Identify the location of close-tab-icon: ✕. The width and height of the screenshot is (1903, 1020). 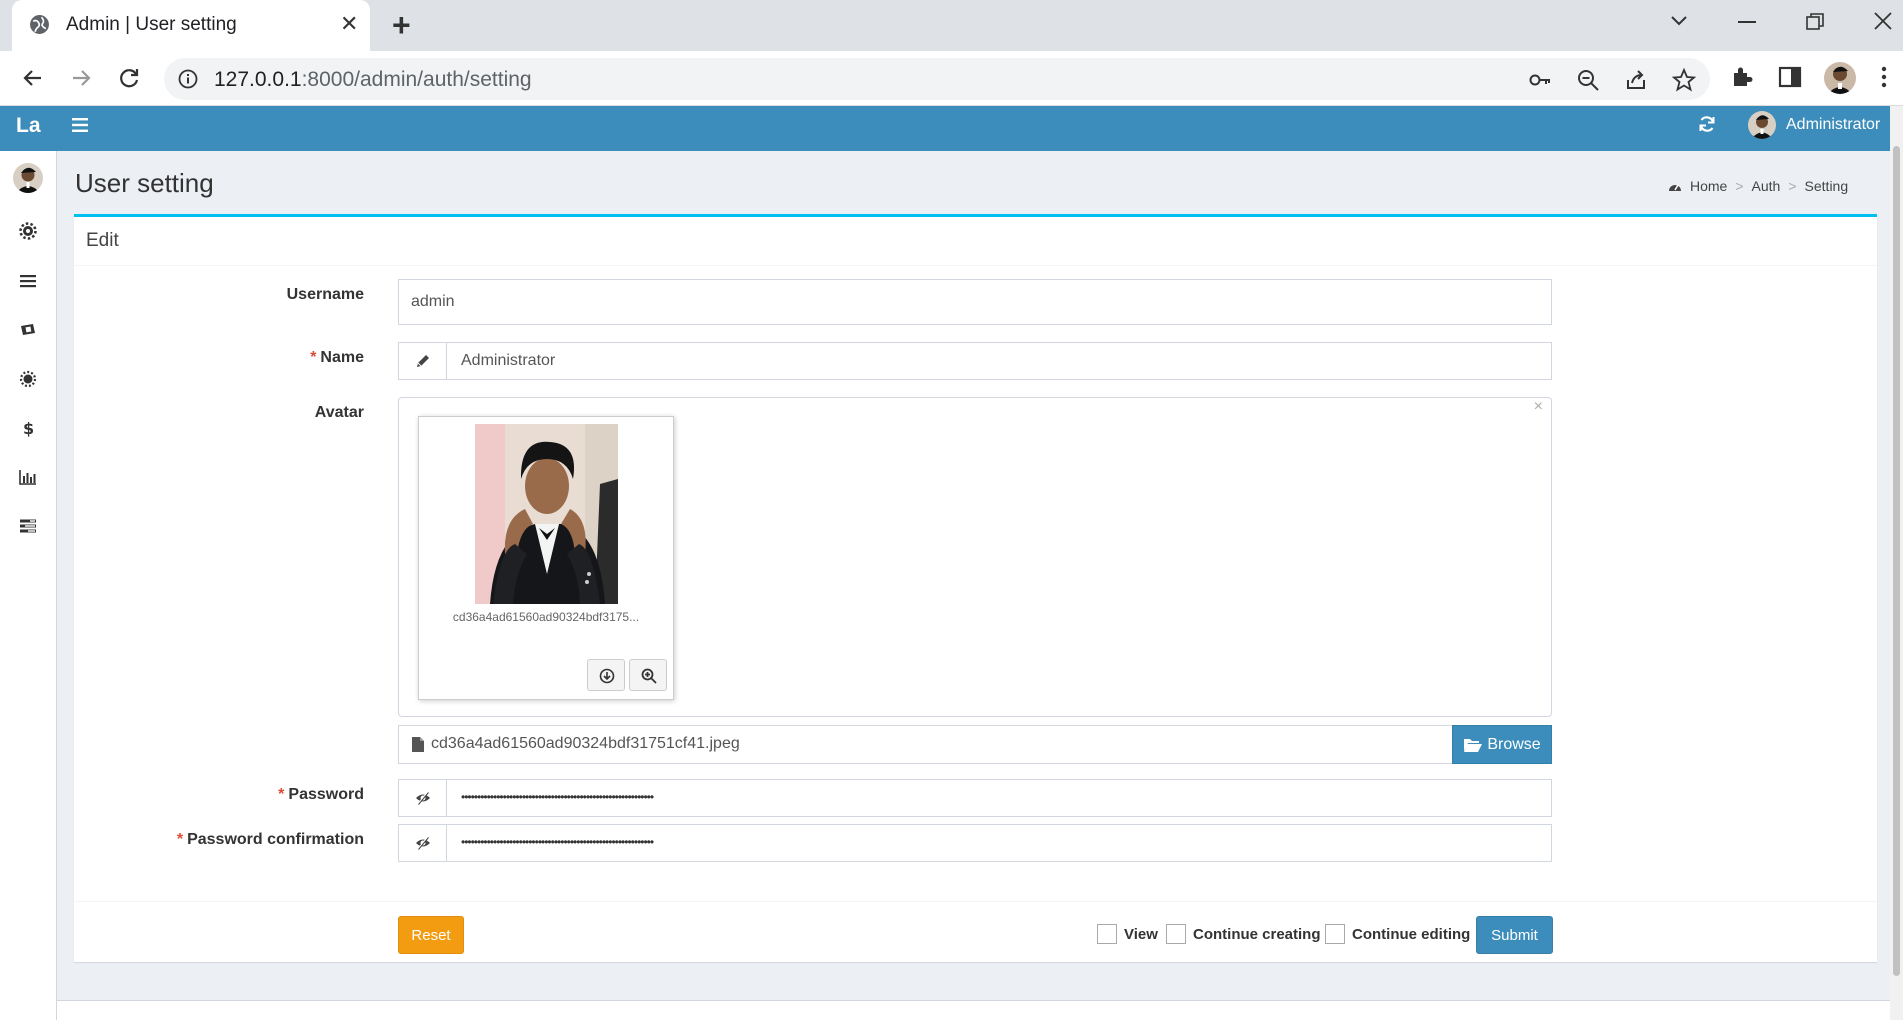
(349, 24).